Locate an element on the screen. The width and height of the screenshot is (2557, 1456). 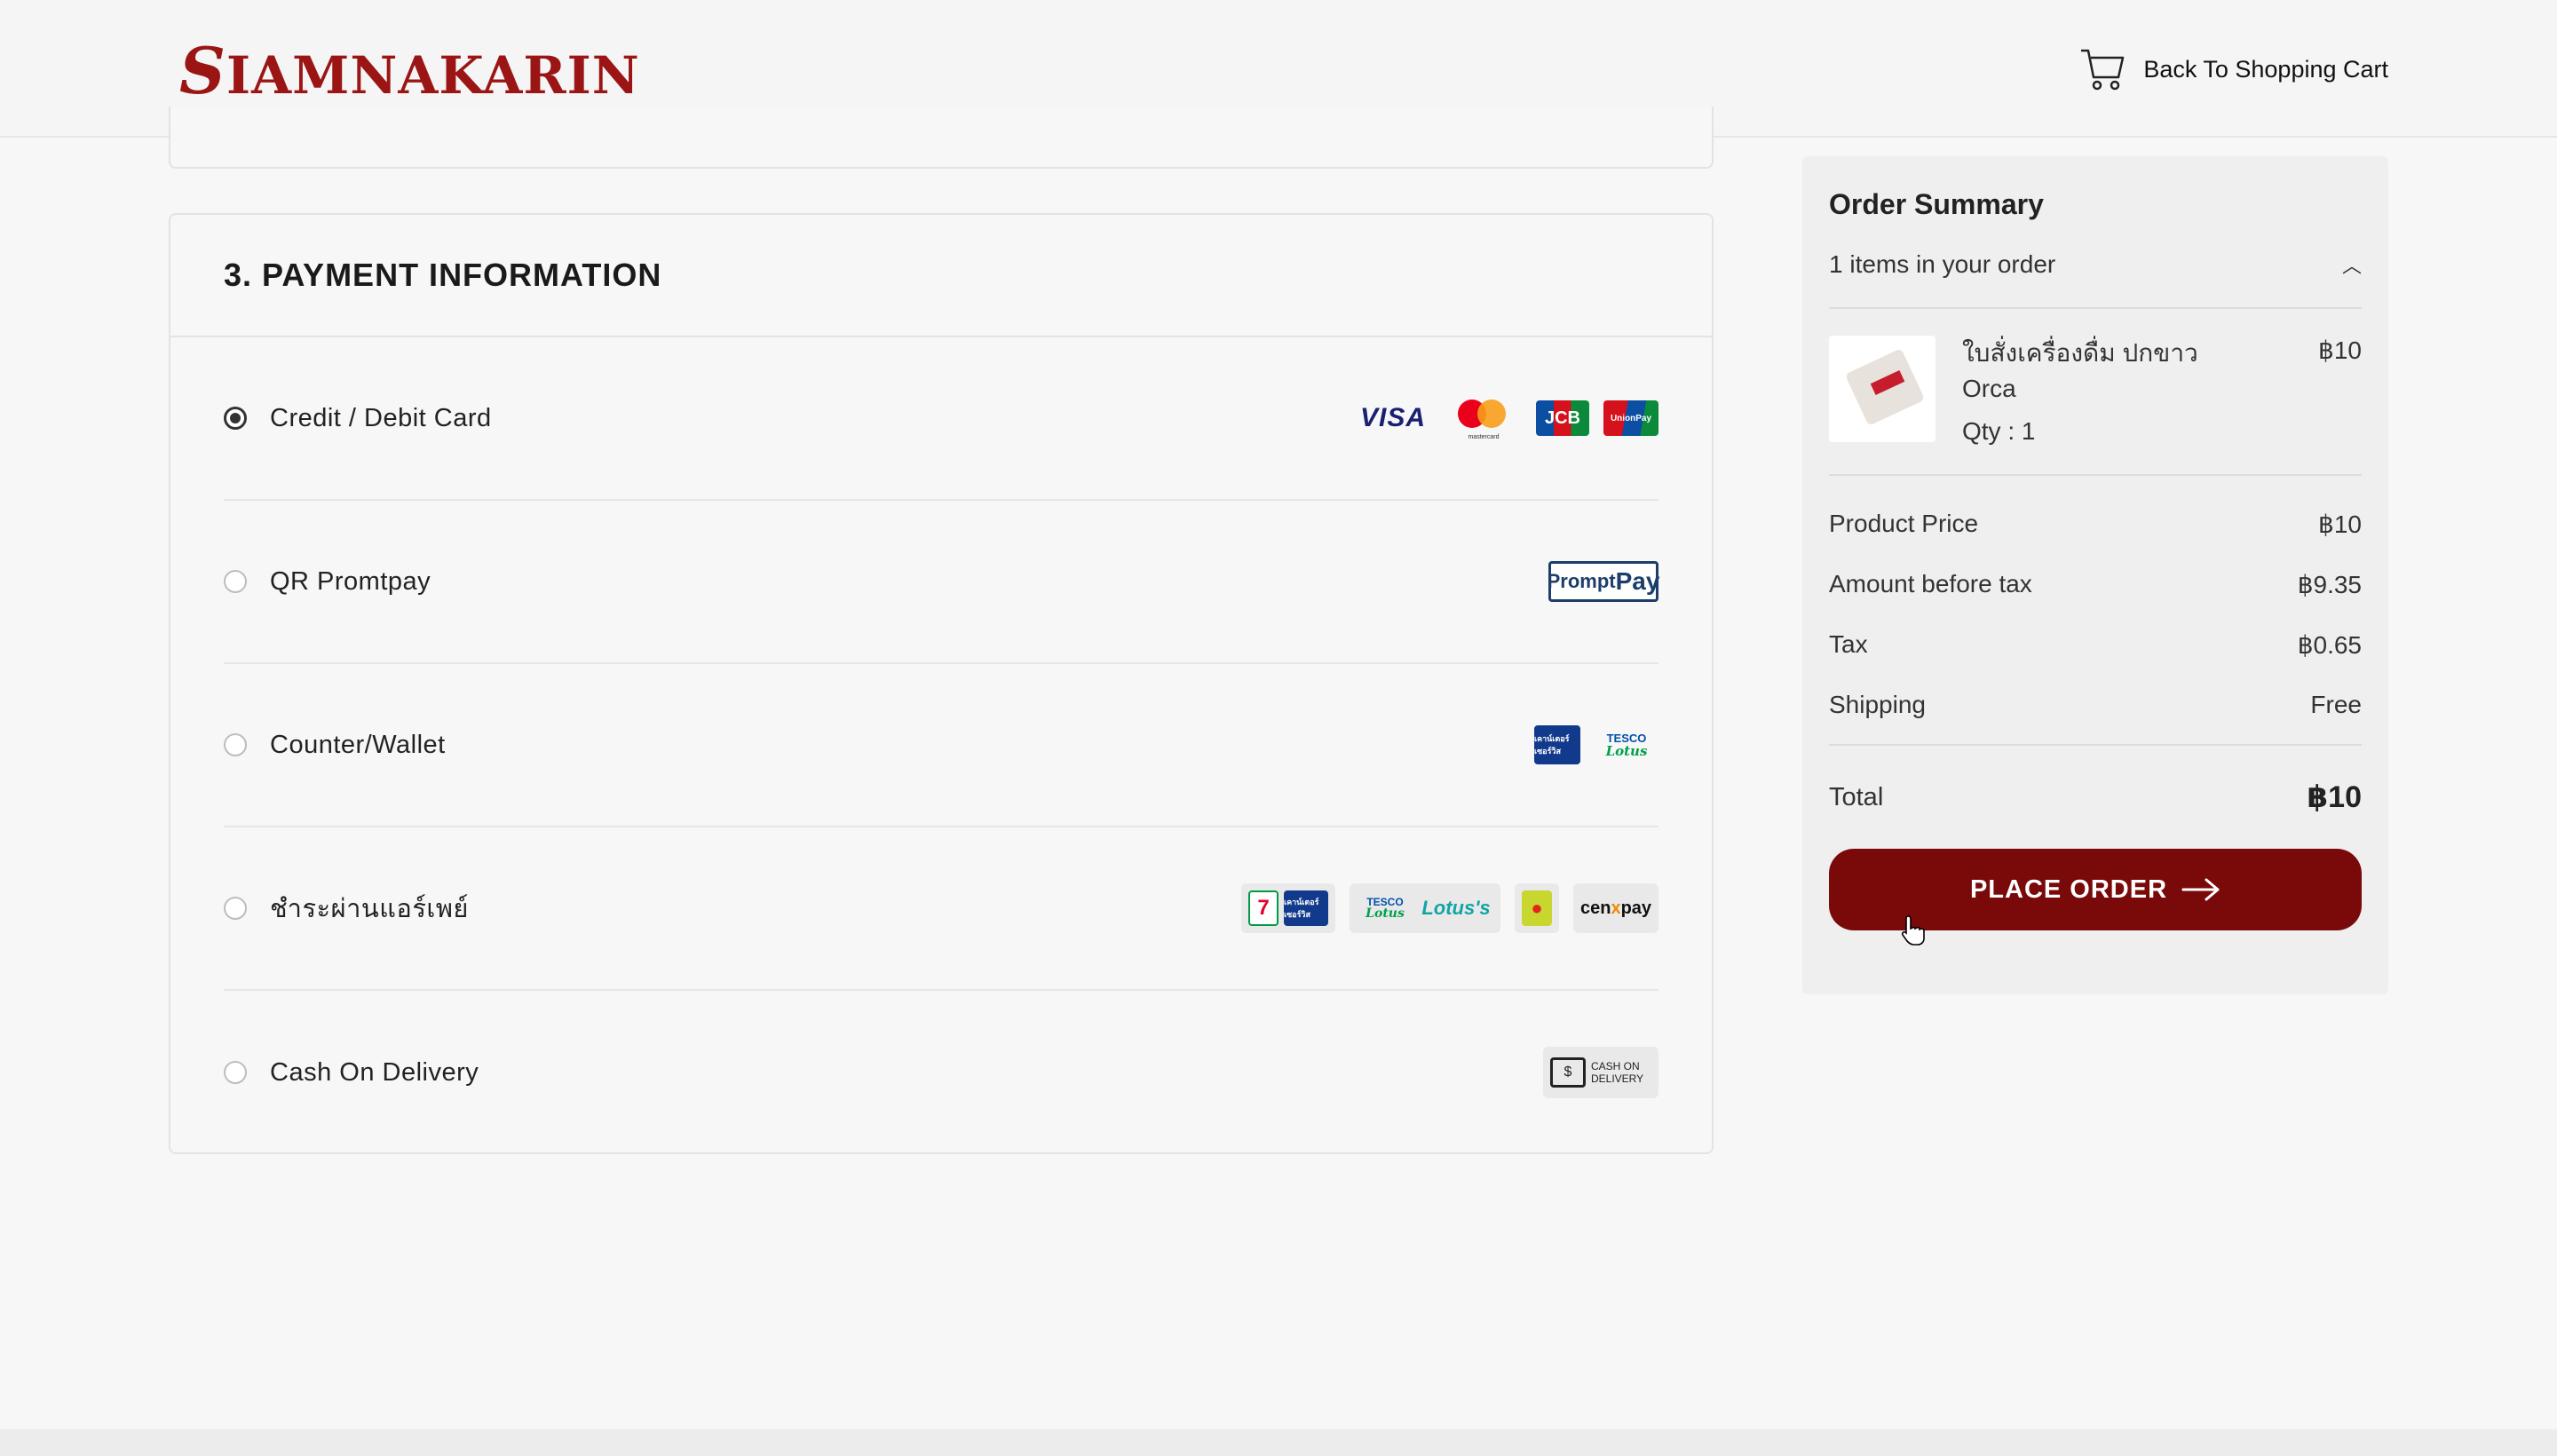
credit-card-radio is located at coordinates (235, 418).